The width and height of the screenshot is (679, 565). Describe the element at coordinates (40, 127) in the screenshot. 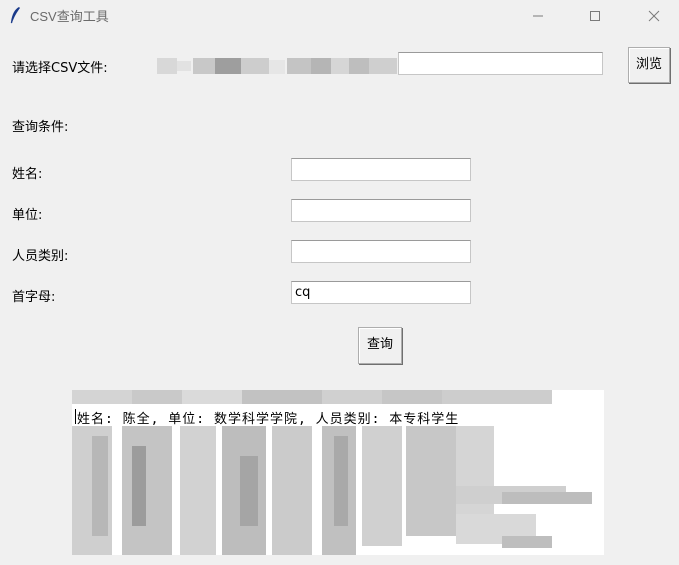

I see `query-section-label: 查询条件:` at that location.